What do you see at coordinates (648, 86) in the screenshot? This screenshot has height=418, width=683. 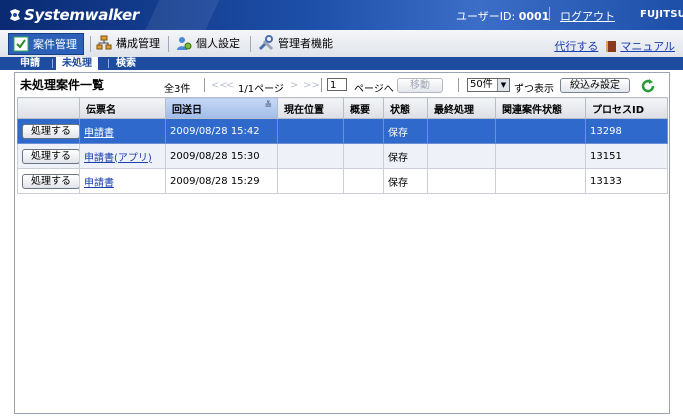 I see `refresh-icon` at bounding box center [648, 86].